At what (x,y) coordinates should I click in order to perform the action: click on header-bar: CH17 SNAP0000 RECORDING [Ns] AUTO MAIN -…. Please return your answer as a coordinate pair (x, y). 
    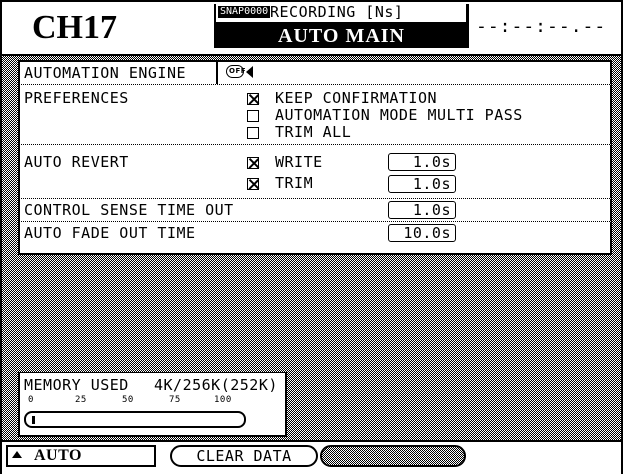
    Looking at the image, I should click on (311, 29).